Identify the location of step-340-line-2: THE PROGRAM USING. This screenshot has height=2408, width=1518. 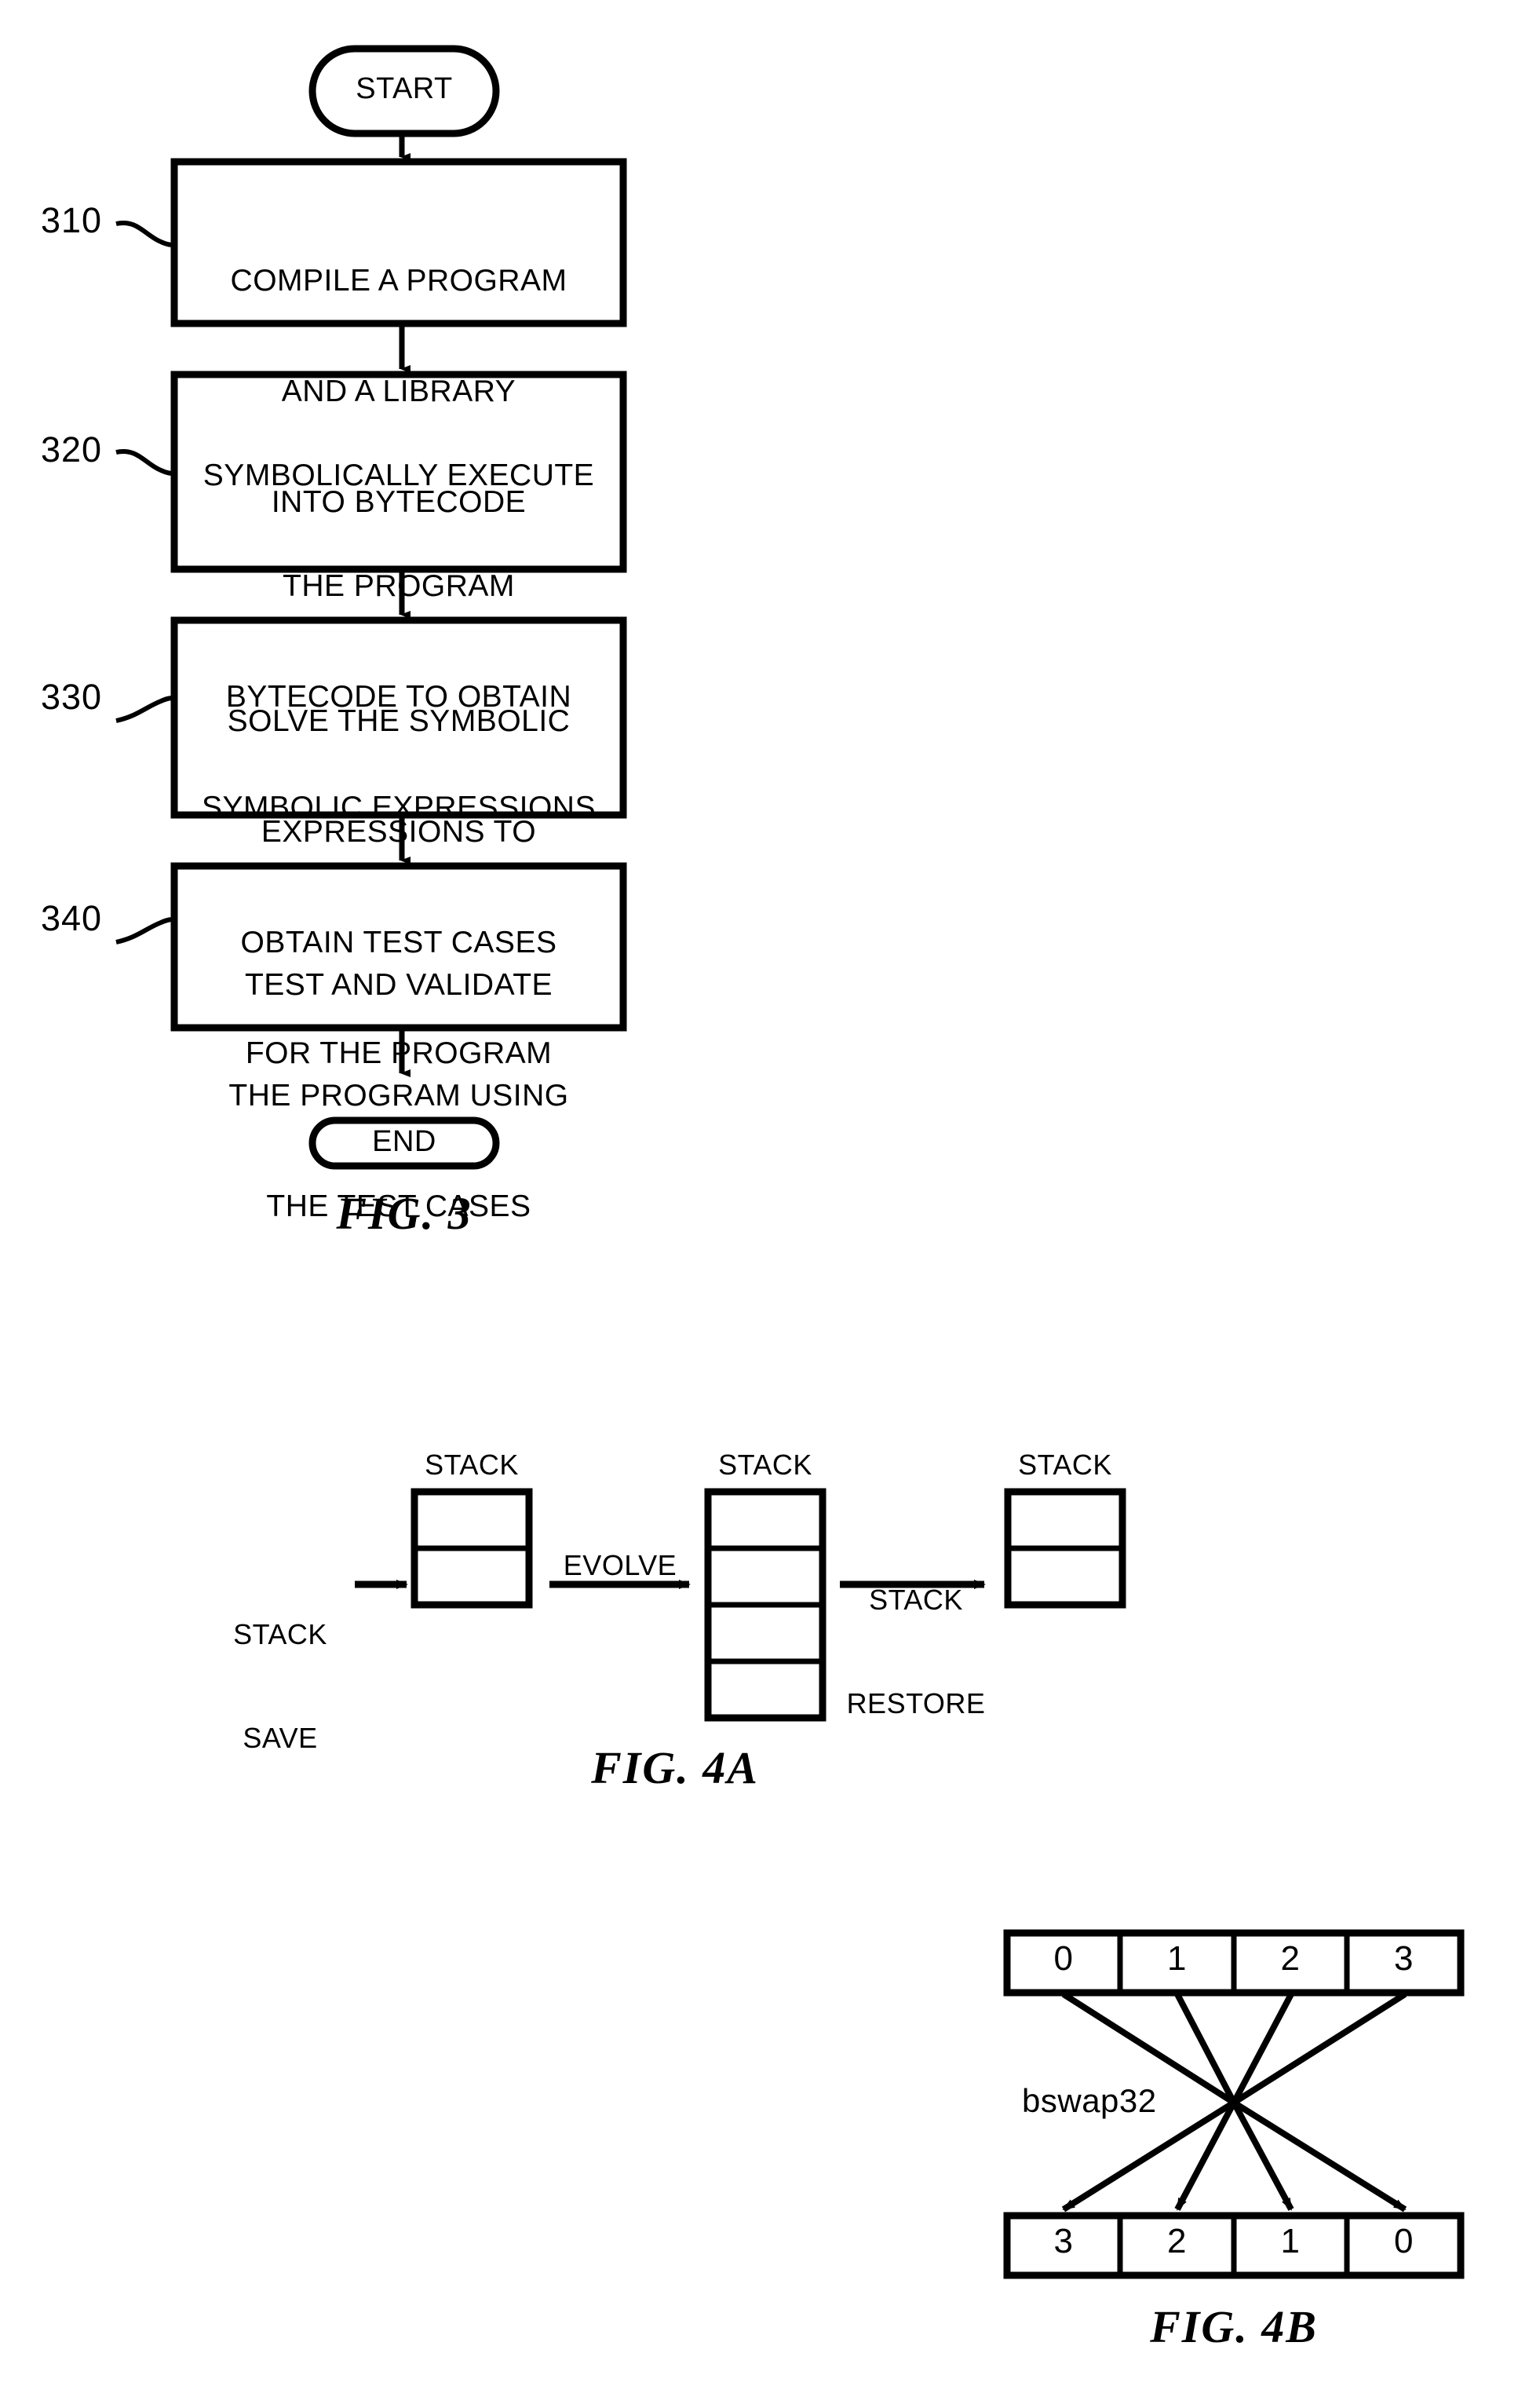
(399, 1096).